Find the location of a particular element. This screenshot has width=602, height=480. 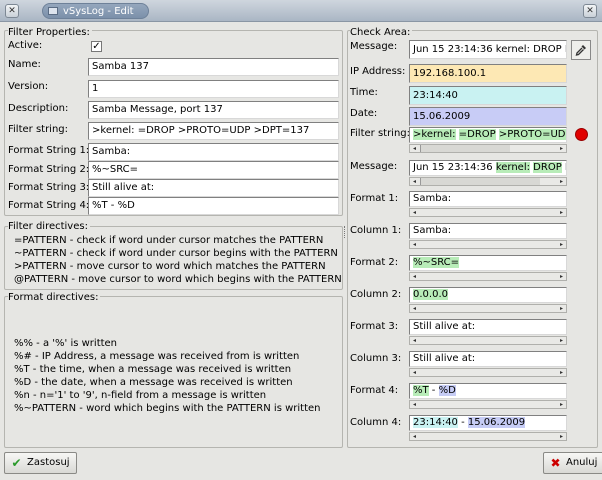

check-area-title: Check Area: is located at coordinates (381, 32).